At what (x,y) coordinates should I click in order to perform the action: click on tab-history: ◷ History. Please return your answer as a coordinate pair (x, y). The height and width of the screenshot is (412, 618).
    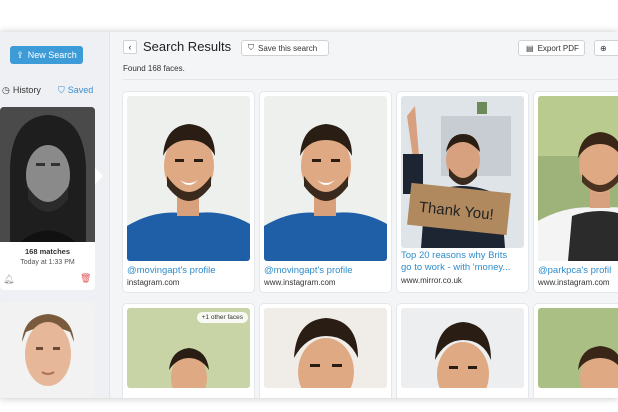
    Looking at the image, I should click on (25, 90).